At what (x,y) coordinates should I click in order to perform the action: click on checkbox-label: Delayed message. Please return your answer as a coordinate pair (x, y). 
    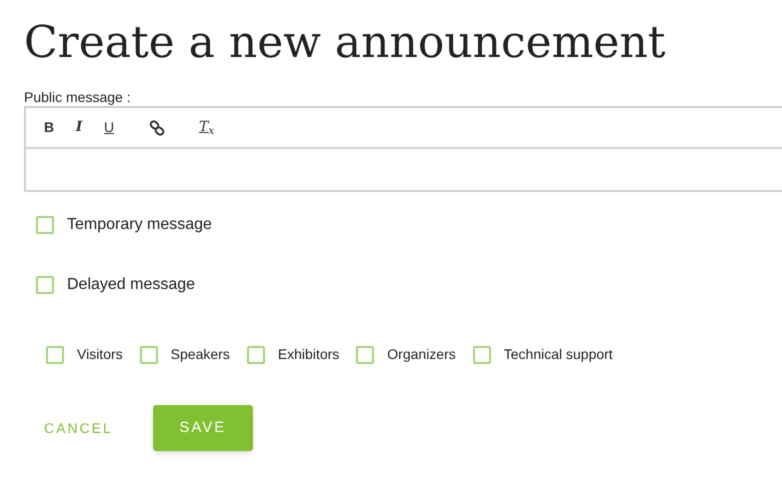
    Looking at the image, I should click on (131, 285).